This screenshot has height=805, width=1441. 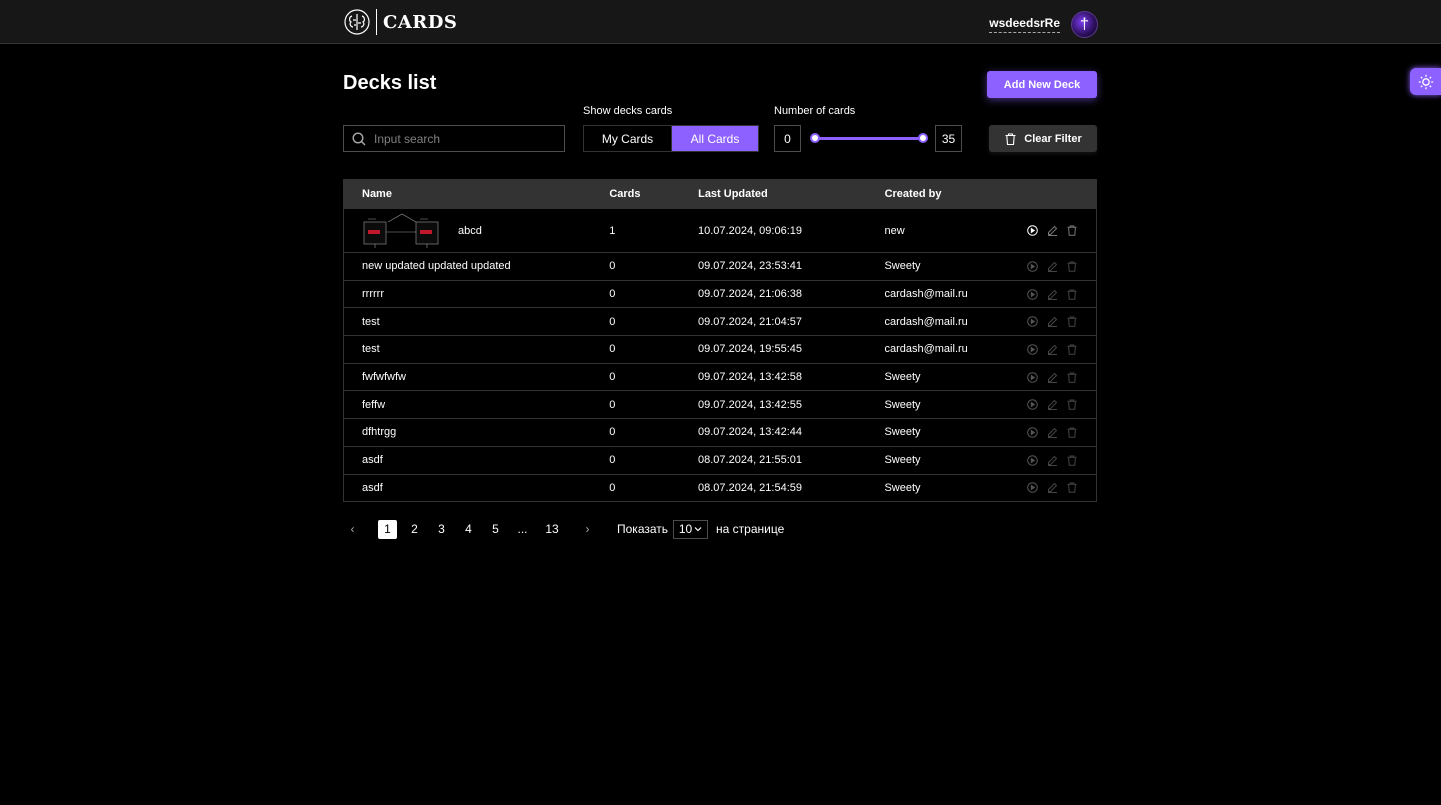 I want to click on deck-last-updated: 08.07.2024, 21:54:59, so click(x=750, y=487).